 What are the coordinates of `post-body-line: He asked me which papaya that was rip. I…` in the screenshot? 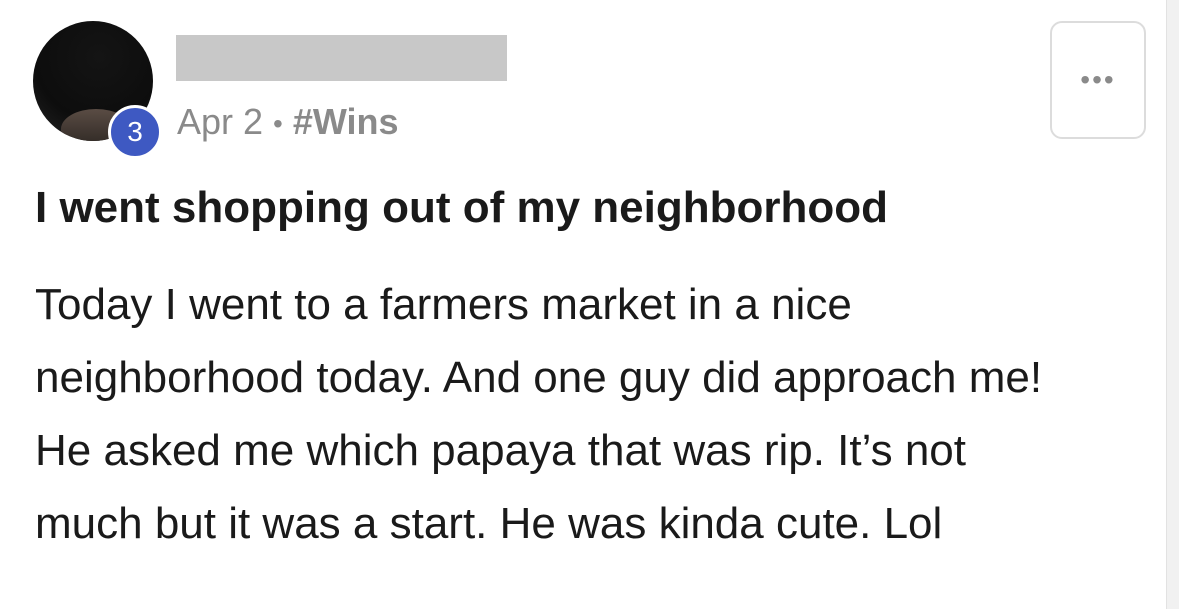 It's located at (501, 450).